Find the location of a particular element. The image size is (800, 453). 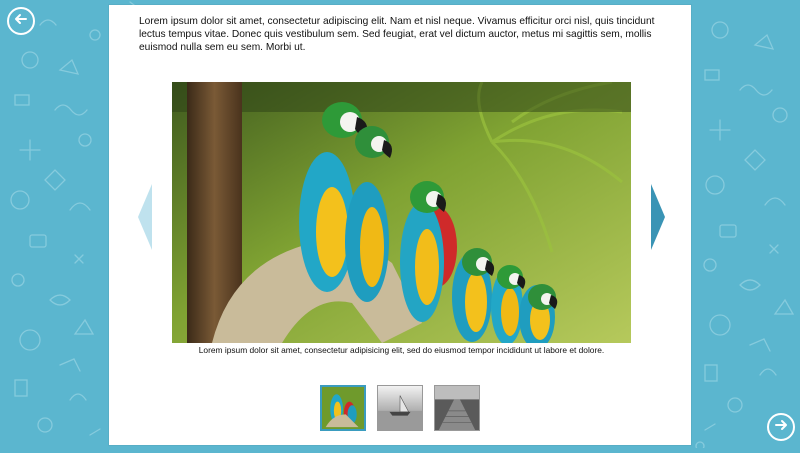

prev-slide-button is located at coordinates (145, 217).